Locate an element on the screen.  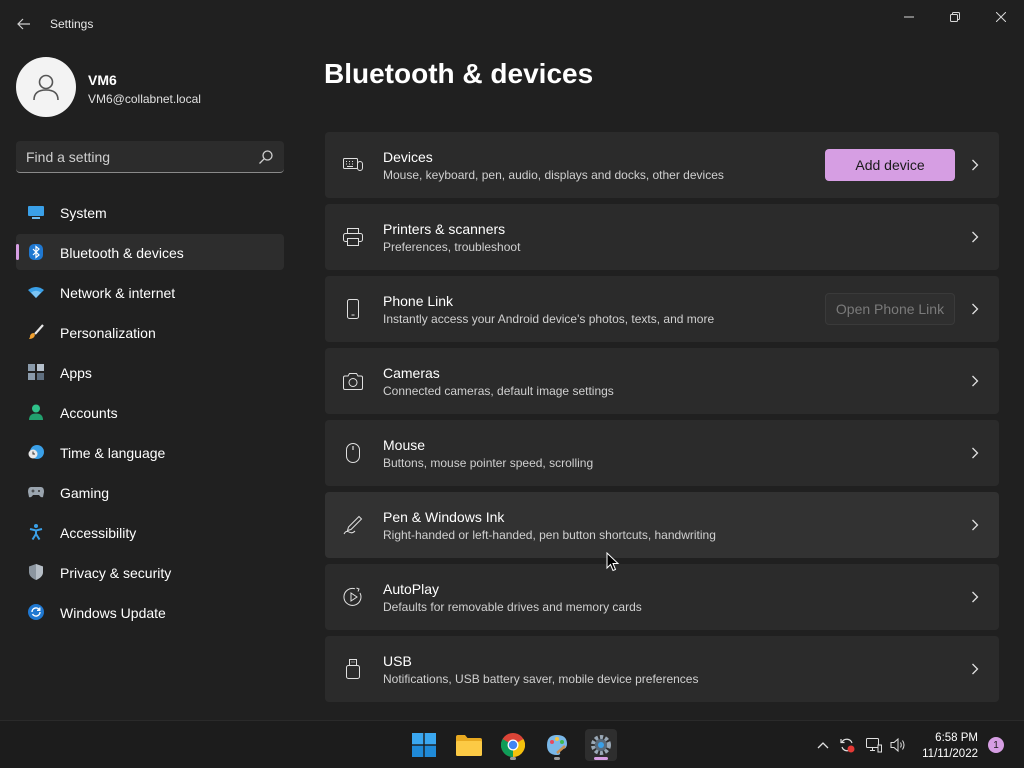
user-icon is located at coordinates (46, 87).